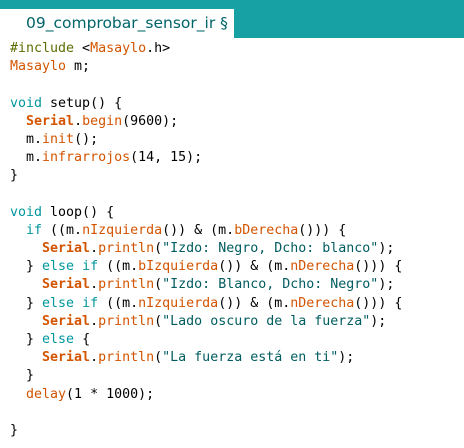 This screenshot has width=464, height=448. I want to click on code-token: ();, so click(86, 139).